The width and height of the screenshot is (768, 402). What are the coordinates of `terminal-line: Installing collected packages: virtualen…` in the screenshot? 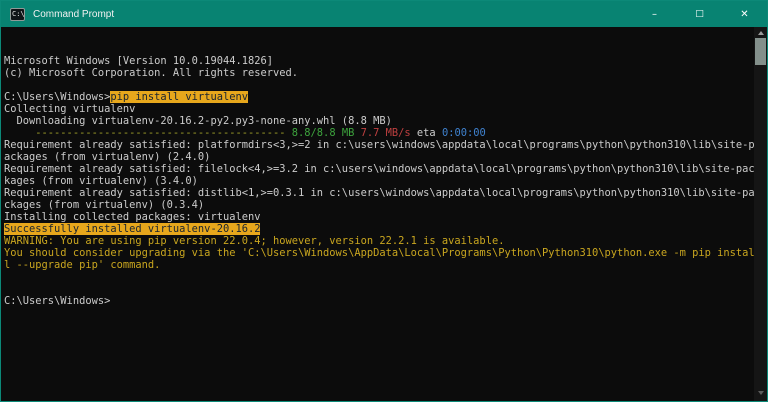 It's located at (132, 217).